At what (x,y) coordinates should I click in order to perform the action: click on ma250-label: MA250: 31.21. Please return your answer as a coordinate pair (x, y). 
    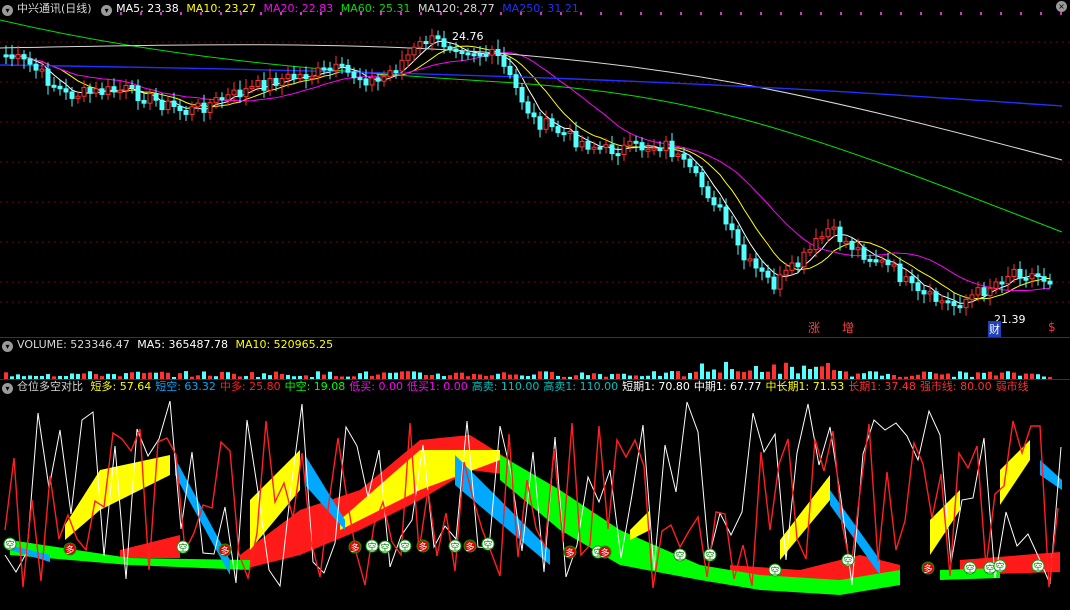
    Looking at the image, I should click on (540, 8).